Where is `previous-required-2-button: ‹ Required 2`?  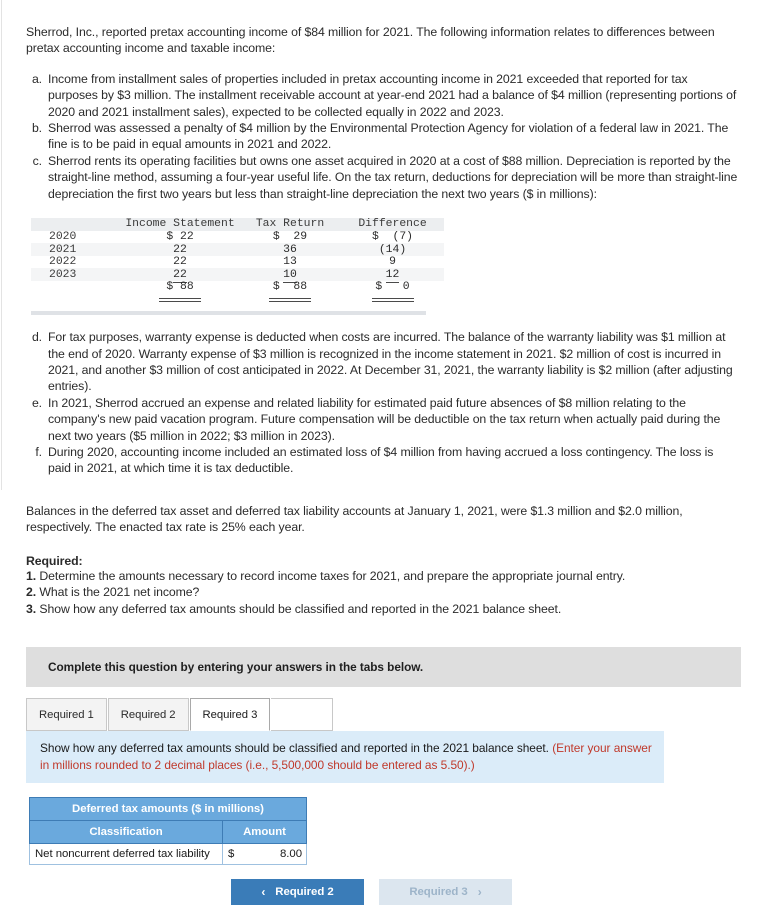
previous-required-2-button: ‹ Required 2 is located at coordinates (297, 892).